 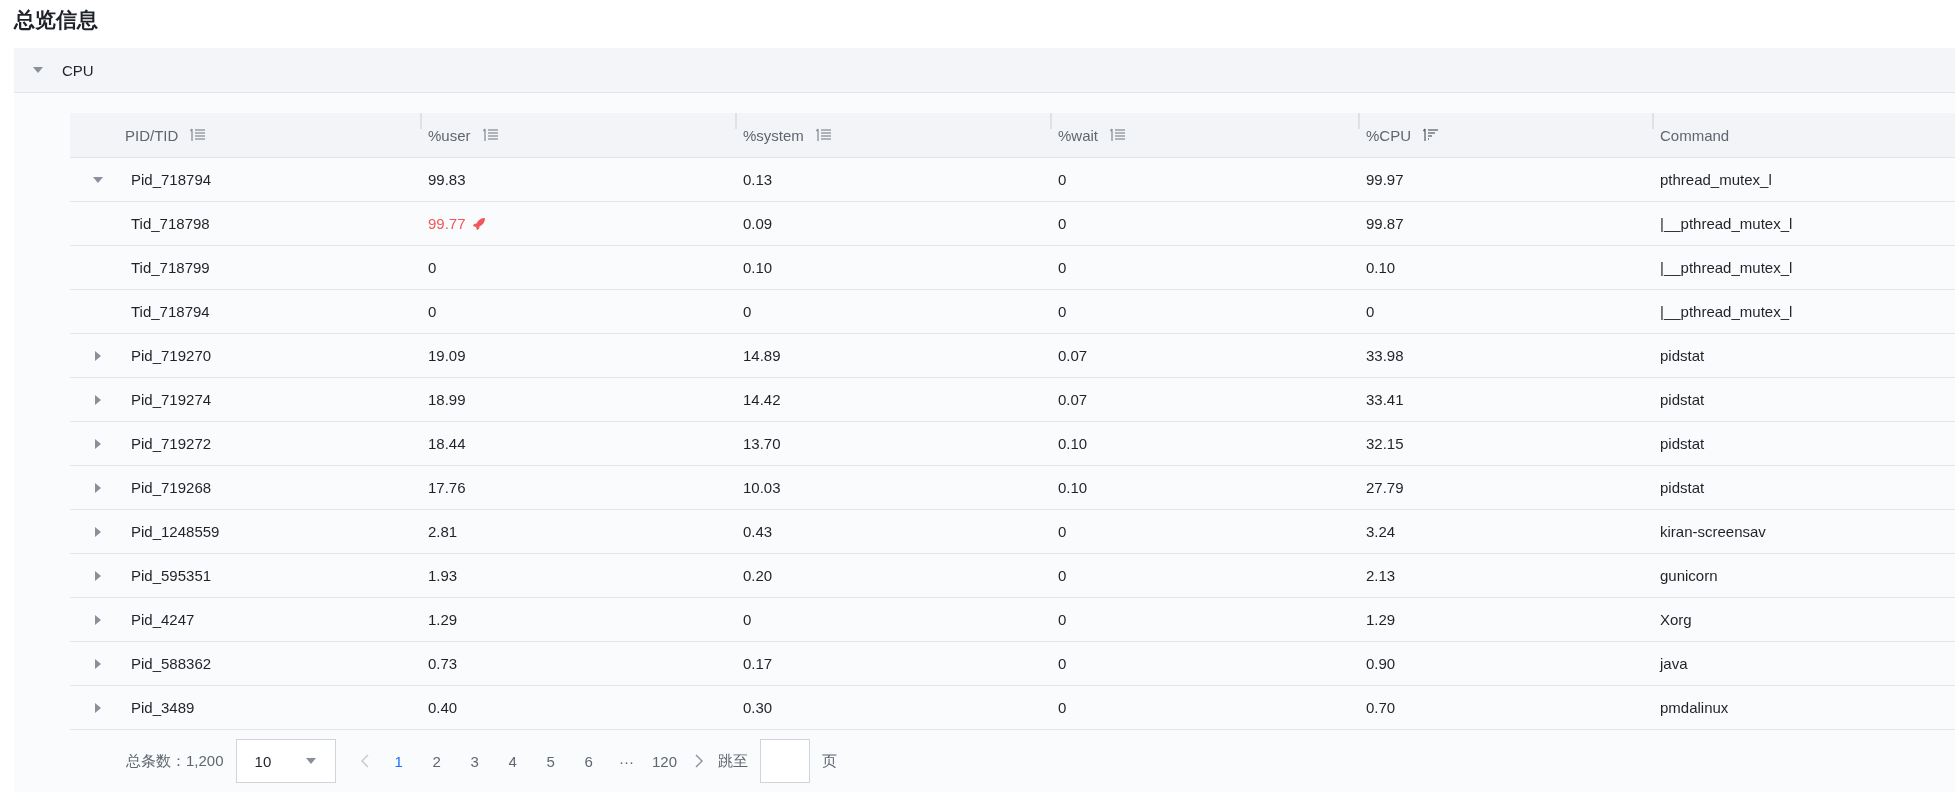 I want to click on table-cell: Pid_719274, so click(x=171, y=399).